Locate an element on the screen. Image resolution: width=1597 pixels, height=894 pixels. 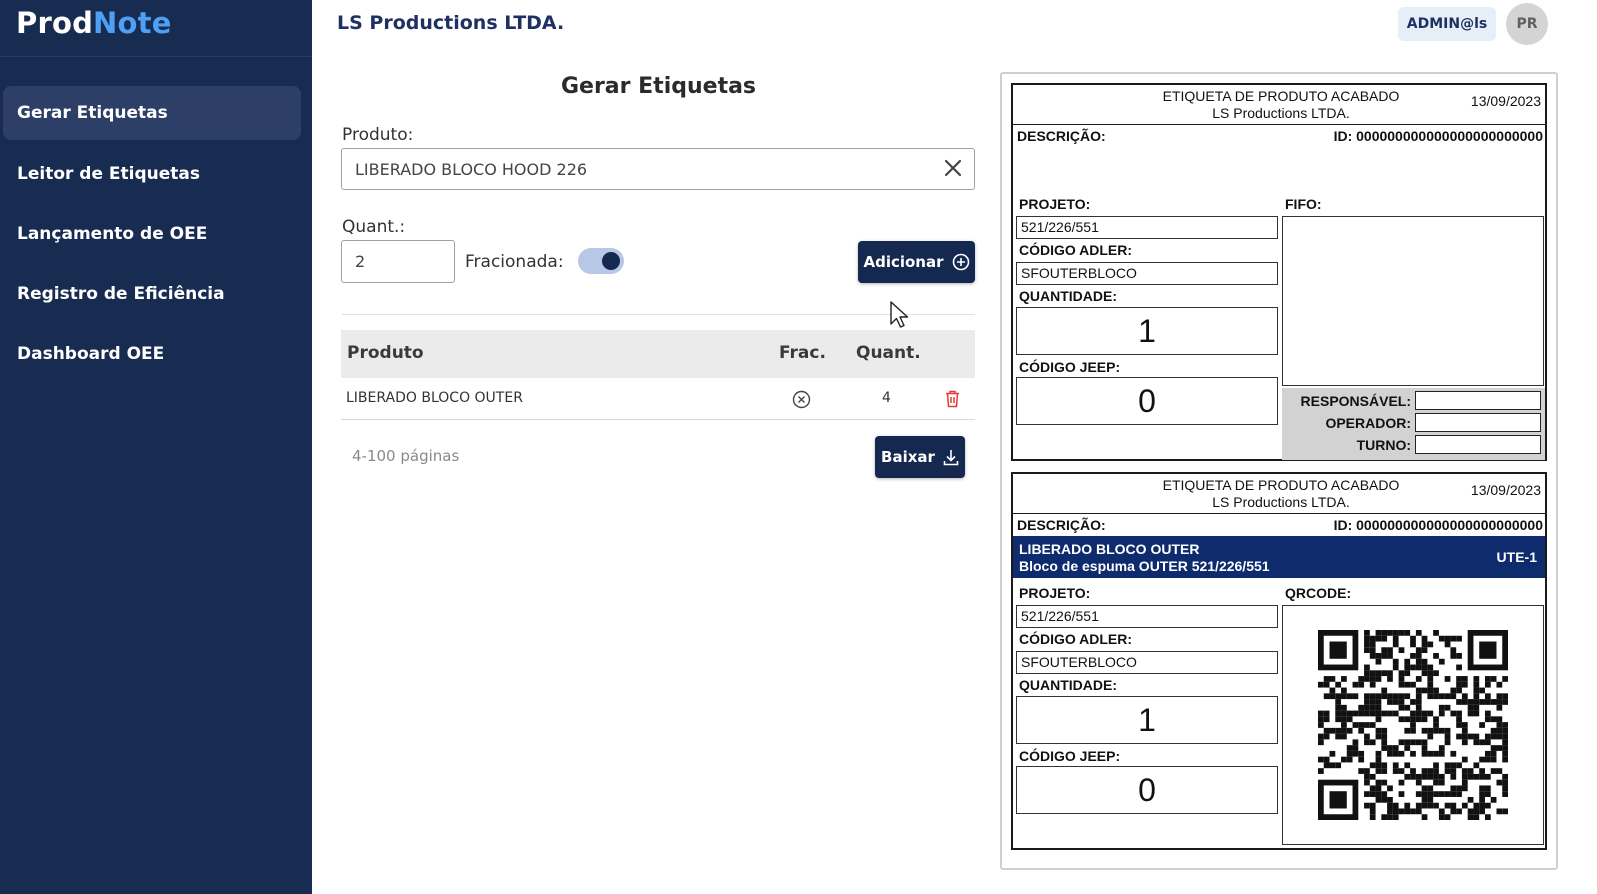
column-header-produto: Produto is located at coordinates (385, 353).